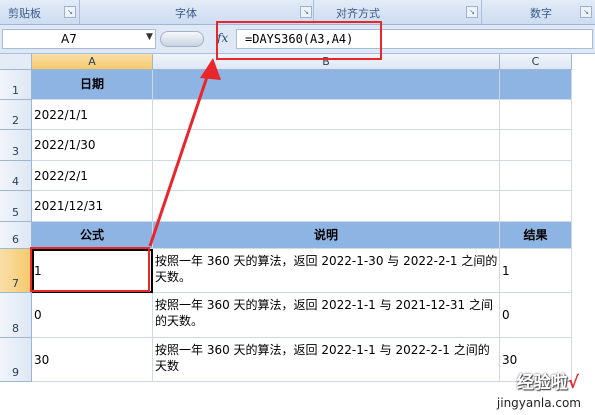 This screenshot has height=415, width=595. I want to click on watermark-logo: 经验啦√, so click(547, 383).